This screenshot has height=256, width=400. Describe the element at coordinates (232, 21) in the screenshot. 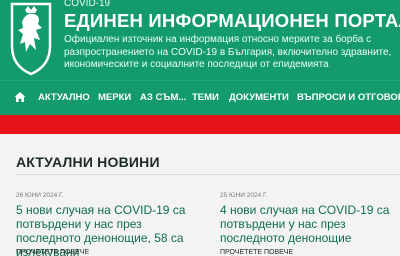

I see `page-title: ЕДИНЕН ИНФОРМАЦИОНЕН ПОРТАЛ` at that location.